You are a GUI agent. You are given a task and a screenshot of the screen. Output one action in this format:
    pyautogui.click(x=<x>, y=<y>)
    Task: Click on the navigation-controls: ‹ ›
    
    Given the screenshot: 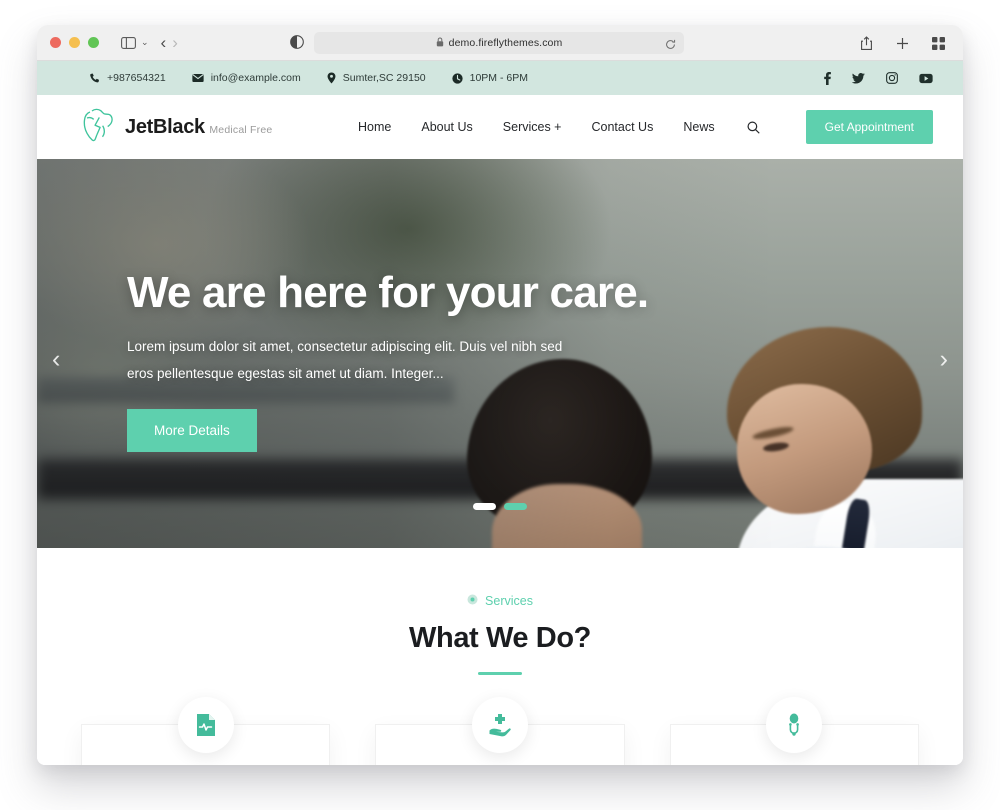 What is the action you would take?
    pyautogui.click(x=169, y=42)
    